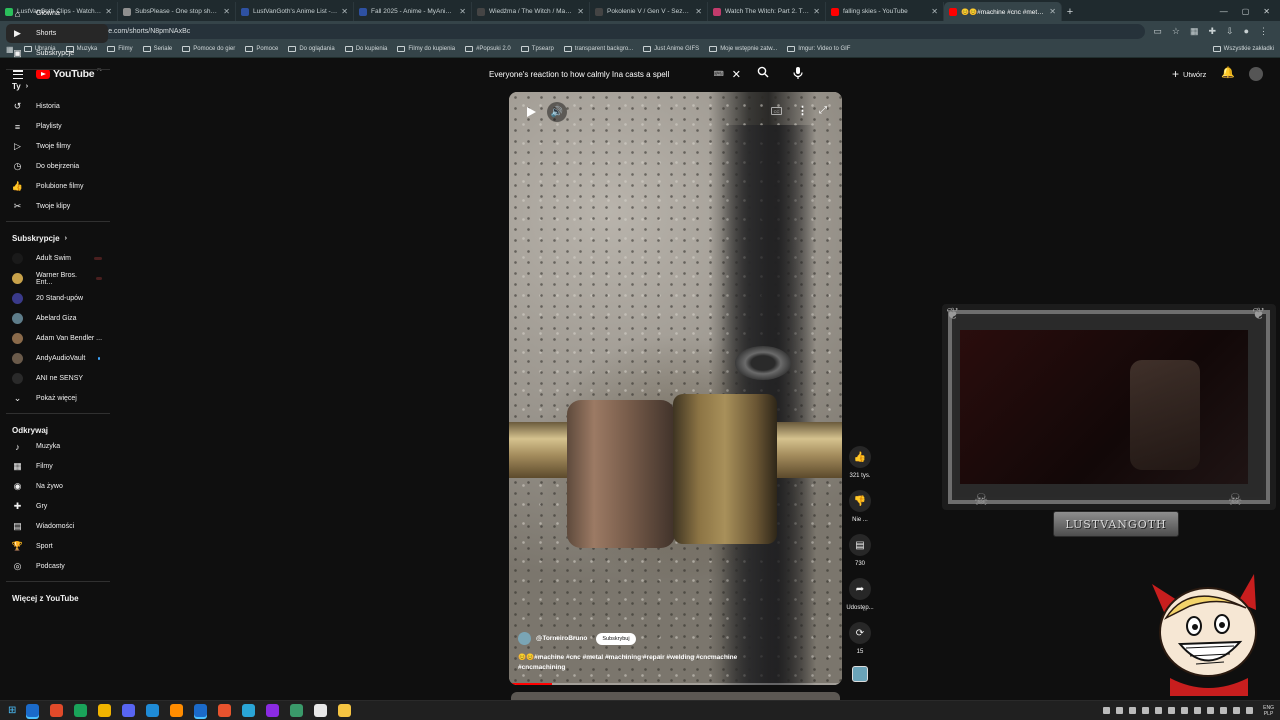  What do you see at coordinates (208, 49) in the screenshot?
I see `bookmark-item: Pomoce do gier` at bounding box center [208, 49].